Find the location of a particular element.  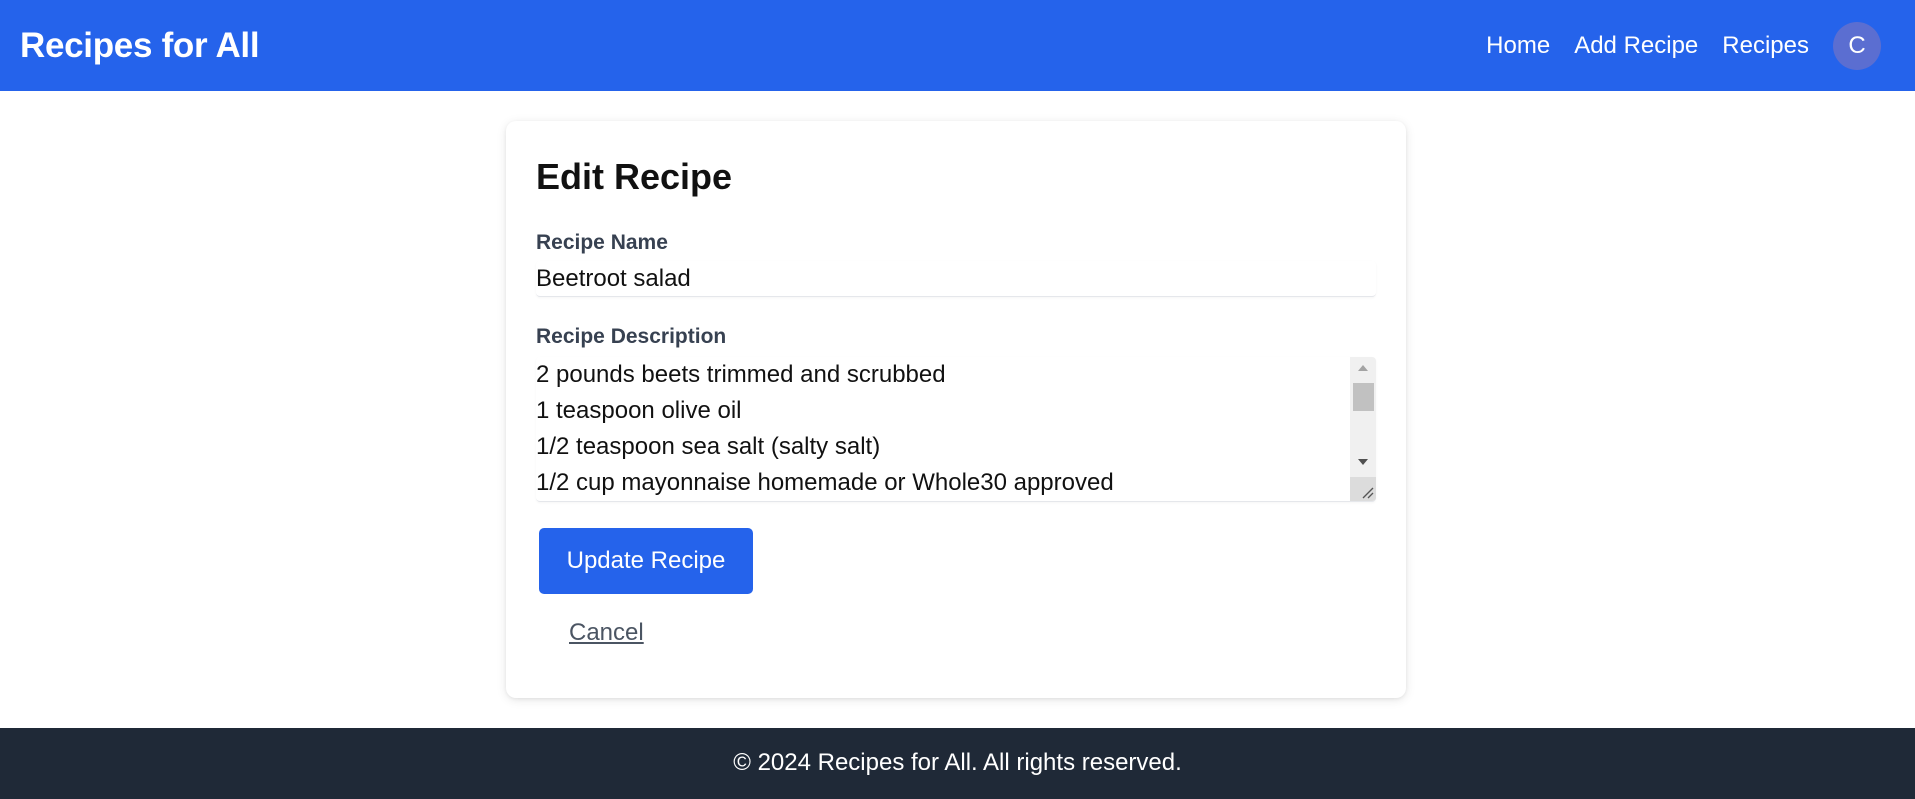

update-recipe-button: Update Recipe is located at coordinates (646, 561).